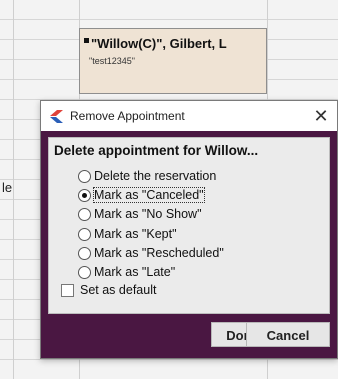 The width and height of the screenshot is (338, 379). What do you see at coordinates (67, 290) in the screenshot?
I see `set-default-checkbox` at bounding box center [67, 290].